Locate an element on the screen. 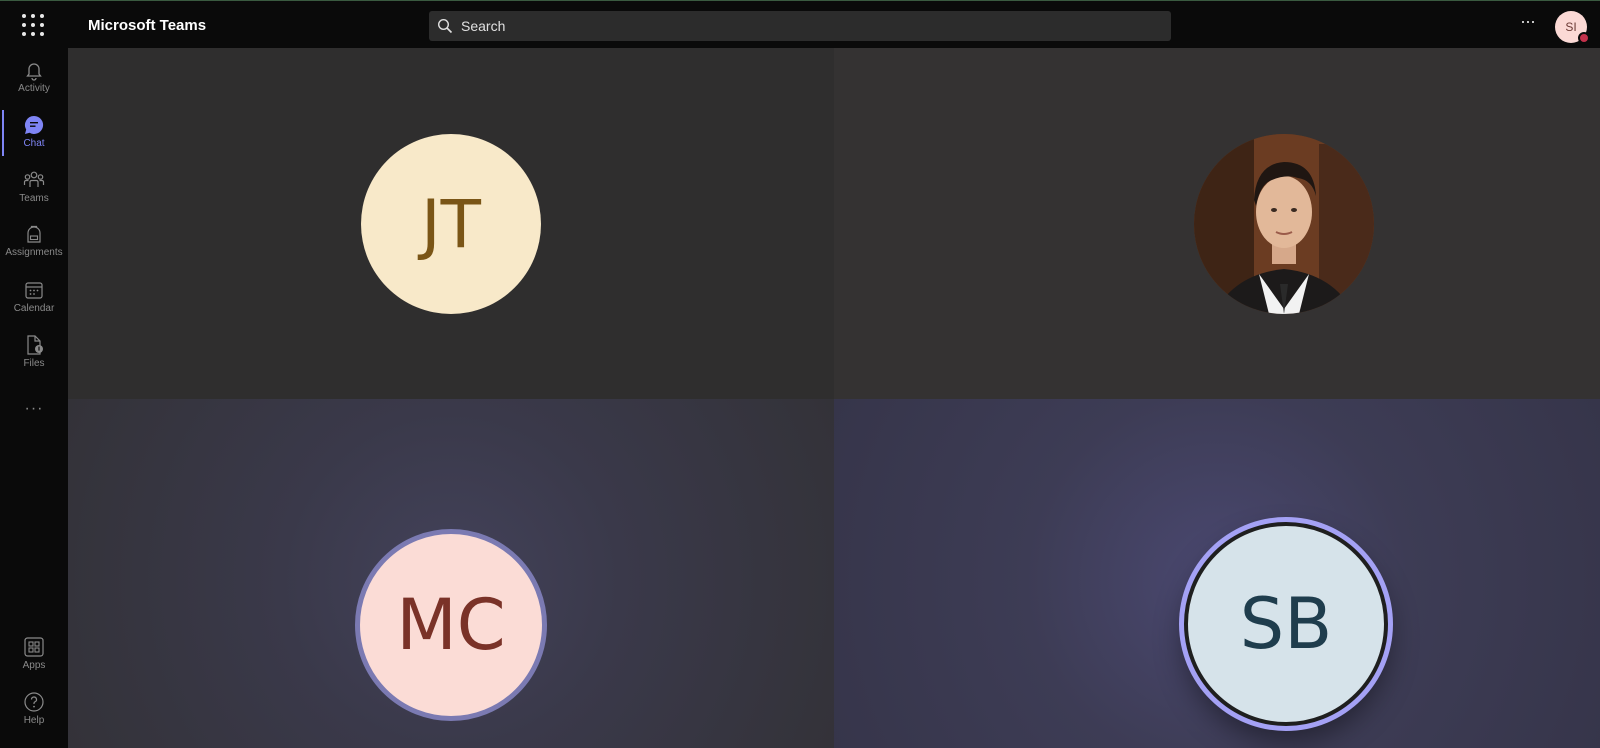  top-bar: Microsoft Teams Search ··· SI is located at coordinates (800, 24).